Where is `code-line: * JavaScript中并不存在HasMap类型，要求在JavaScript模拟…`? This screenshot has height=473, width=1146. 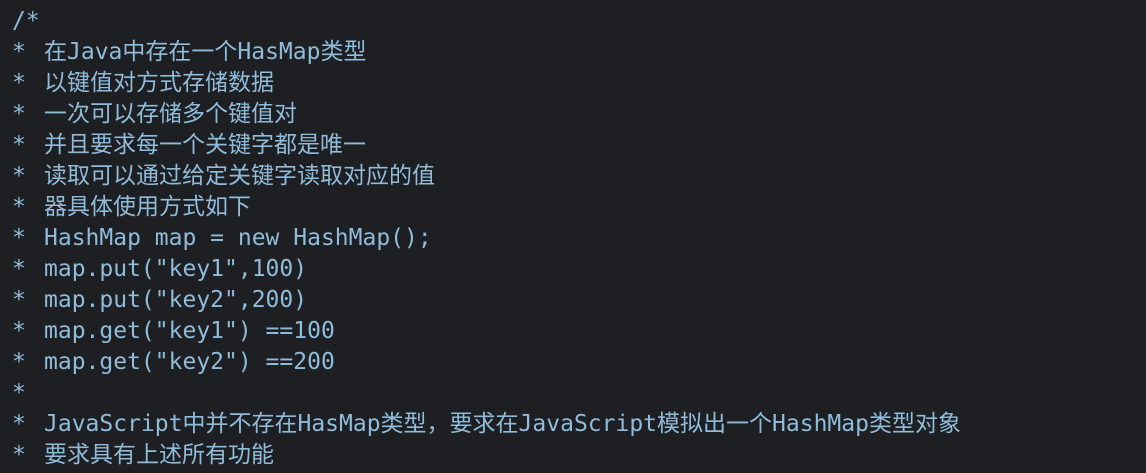
code-line: * JavaScript中并不存在HasMap类型，要求在JavaScript模拟… is located at coordinates (579, 424).